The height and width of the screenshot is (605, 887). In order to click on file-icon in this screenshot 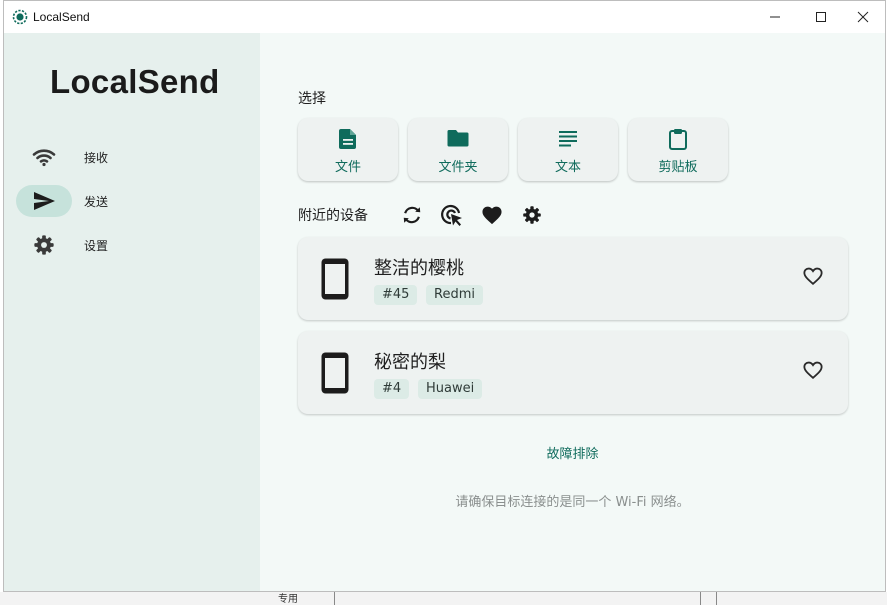, I will do `click(347, 139)`.